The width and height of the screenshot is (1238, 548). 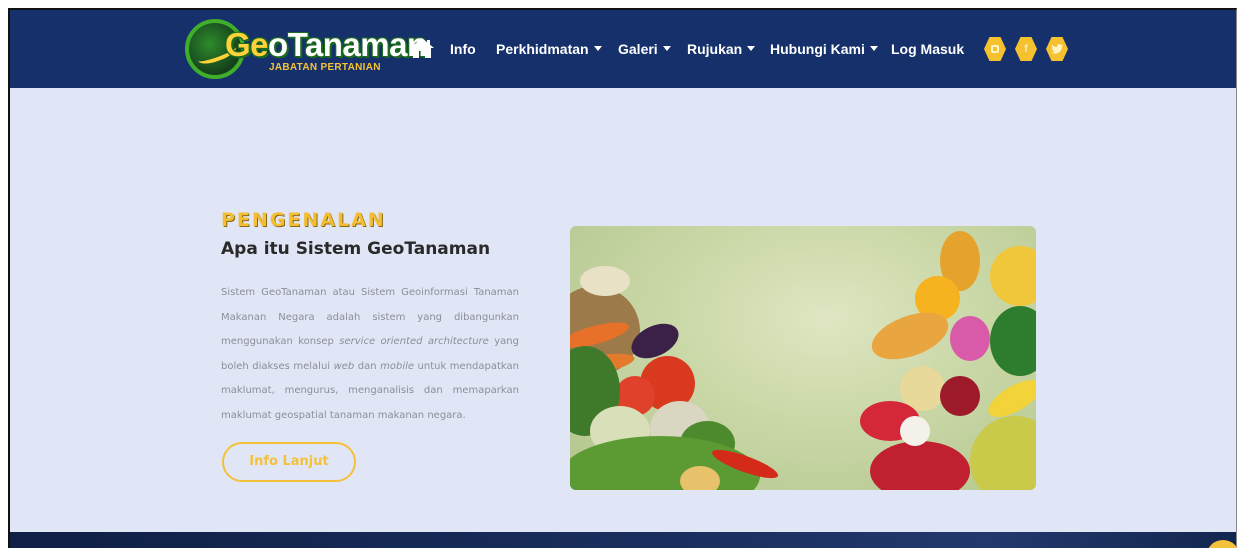 What do you see at coordinates (1057, 49) in the screenshot?
I see `twitter-icon` at bounding box center [1057, 49].